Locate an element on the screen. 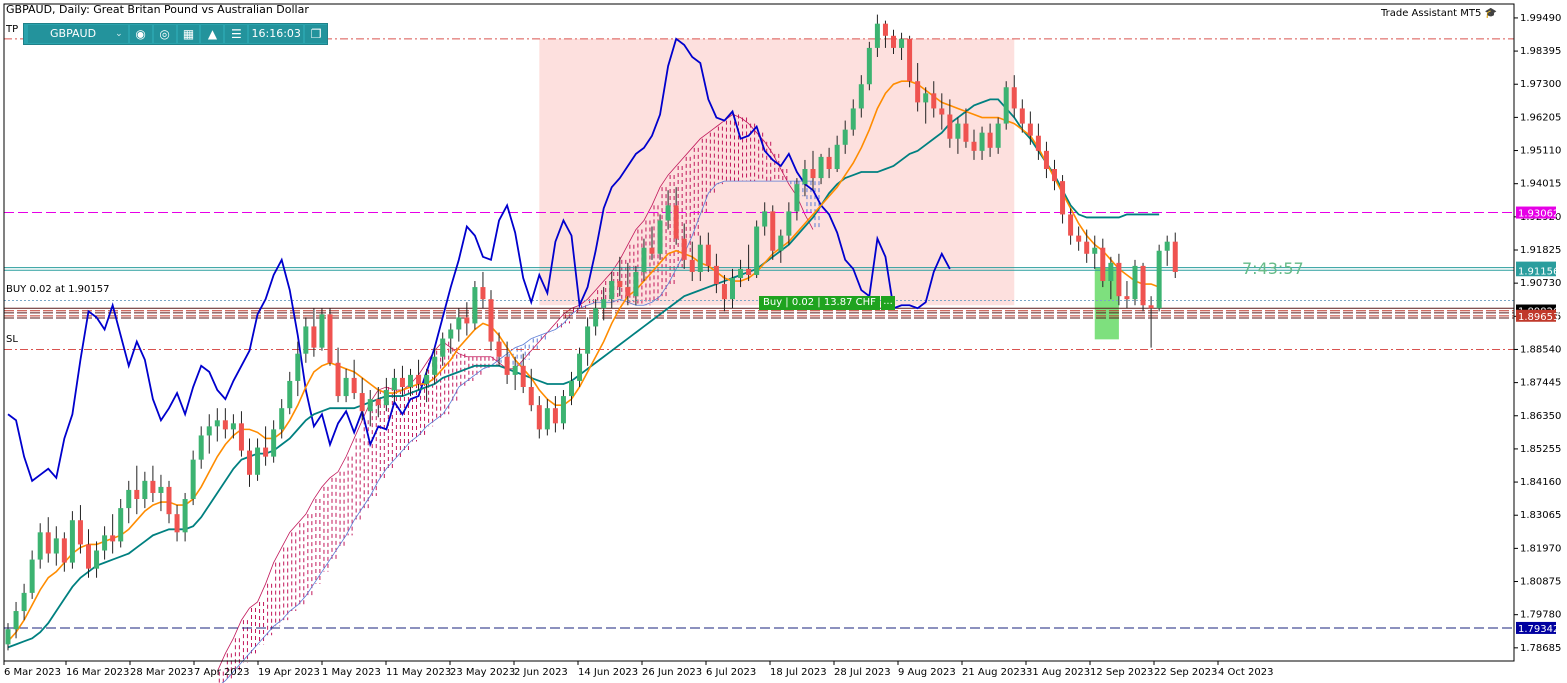 The width and height of the screenshot is (1567, 683). y-tick-label: 1.90730 is located at coordinates (1540, 283).